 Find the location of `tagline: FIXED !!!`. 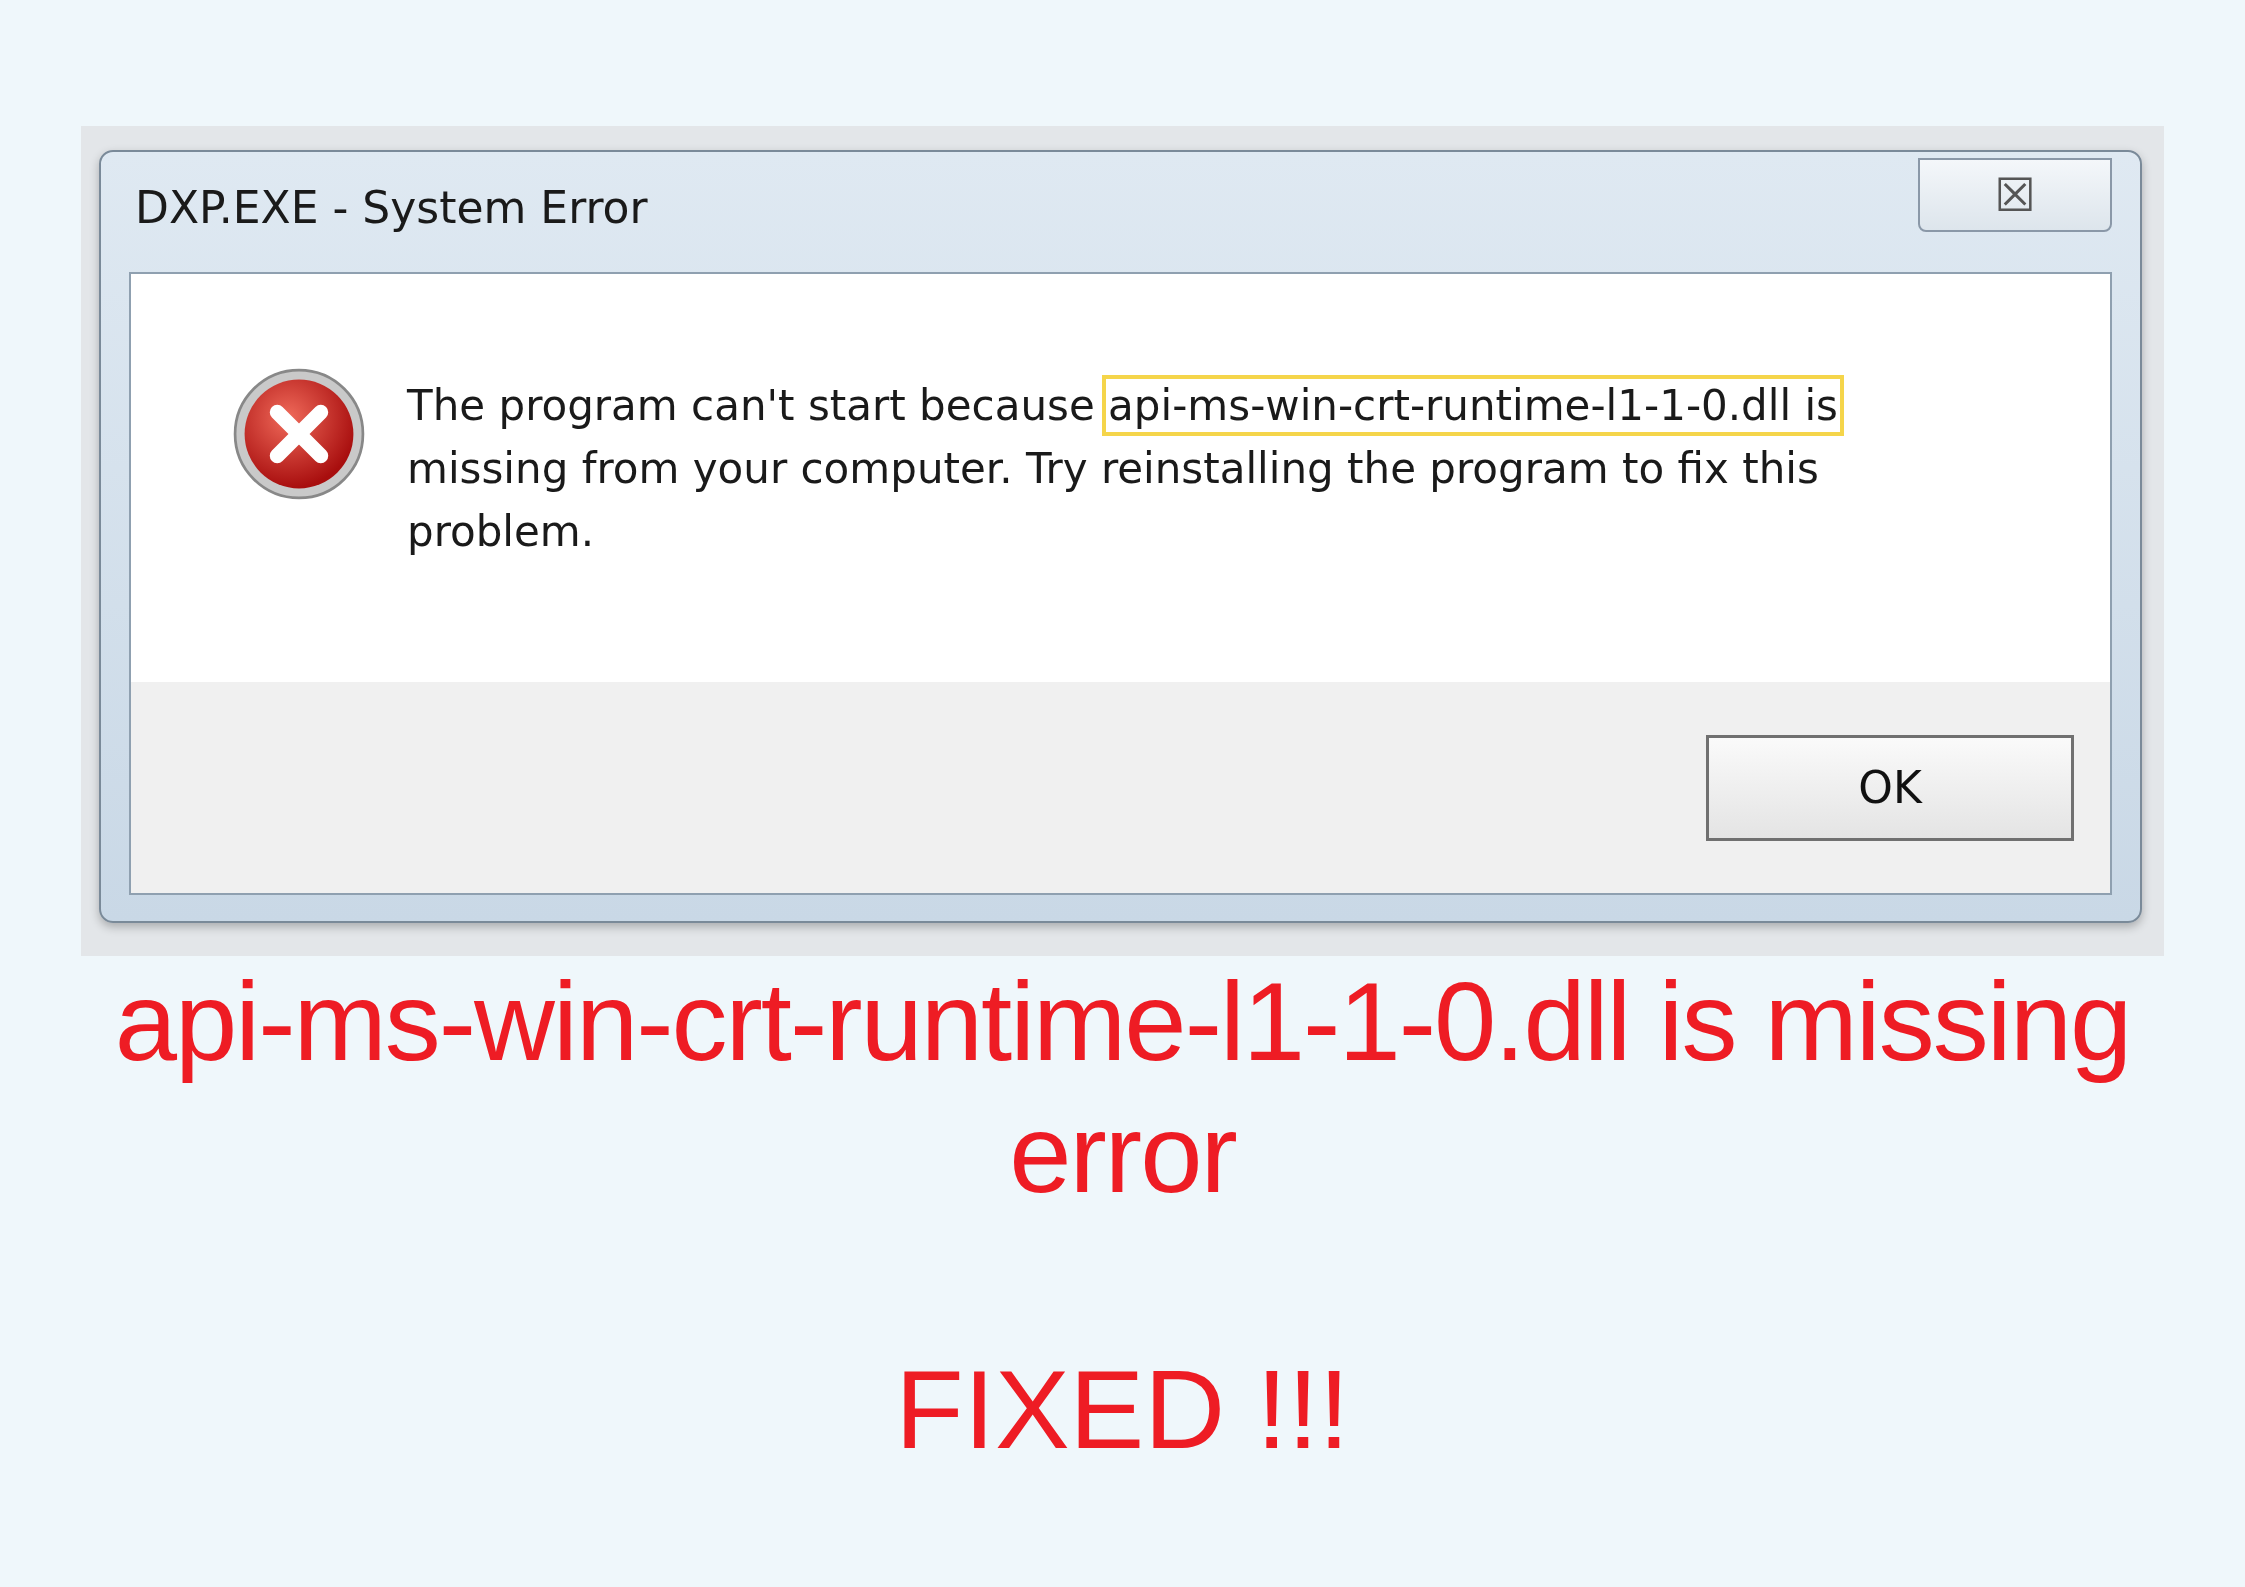

tagline: FIXED !!! is located at coordinates (1122, 1410).